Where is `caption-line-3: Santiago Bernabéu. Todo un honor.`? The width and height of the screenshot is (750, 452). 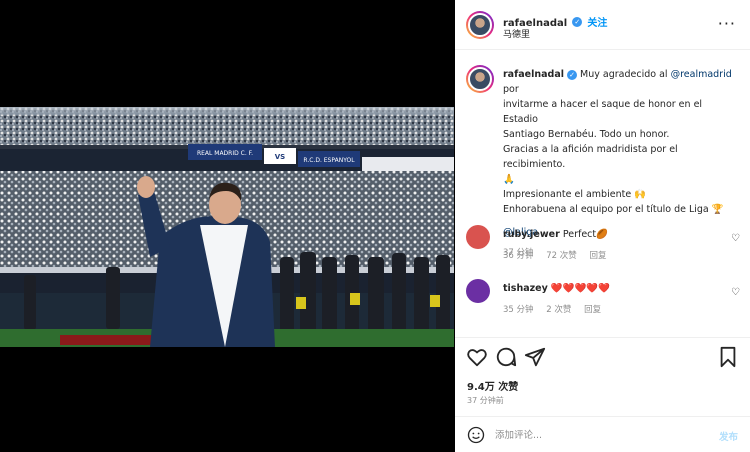 caption-line-3: Santiago Bernabéu. Todo un honor. is located at coordinates (586, 134).